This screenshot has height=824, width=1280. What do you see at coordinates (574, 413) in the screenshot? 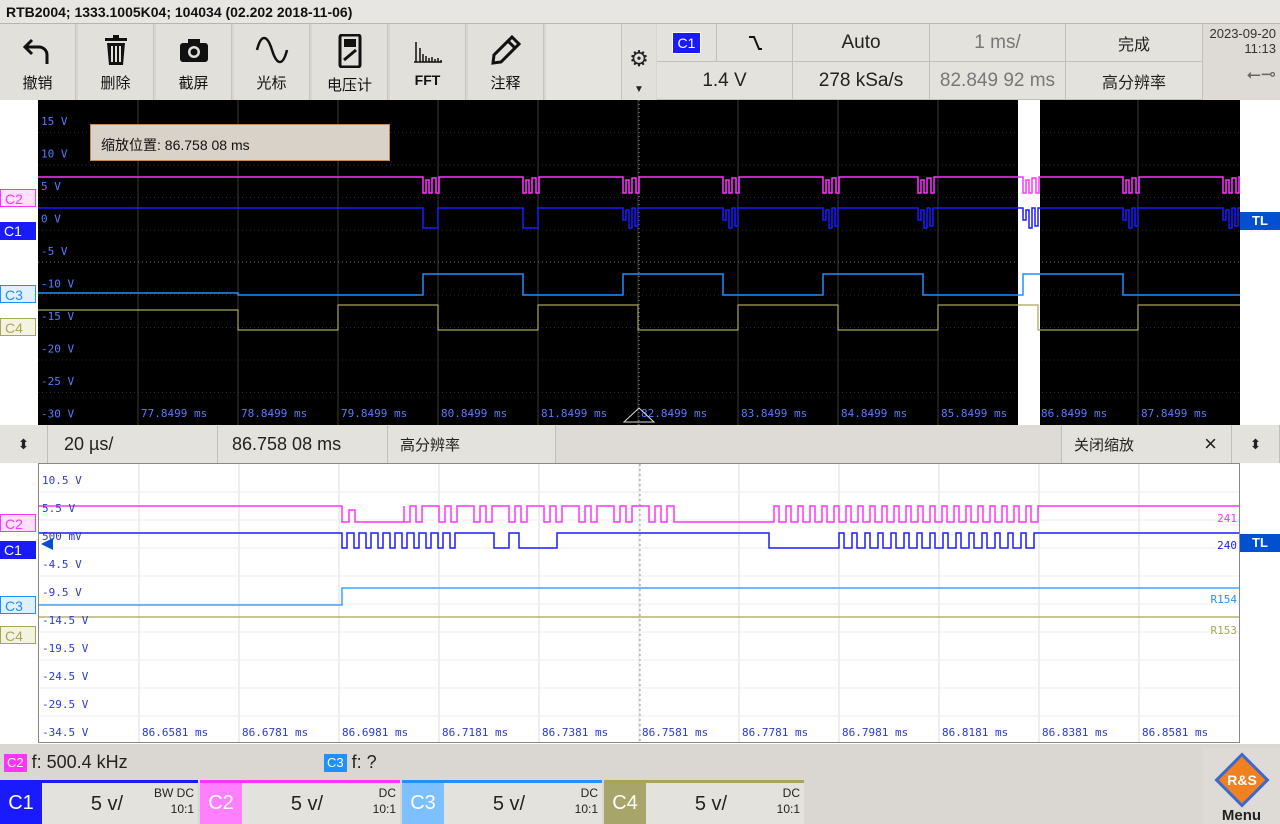
I see `x-axis-label: 81.8499 ms` at bounding box center [574, 413].